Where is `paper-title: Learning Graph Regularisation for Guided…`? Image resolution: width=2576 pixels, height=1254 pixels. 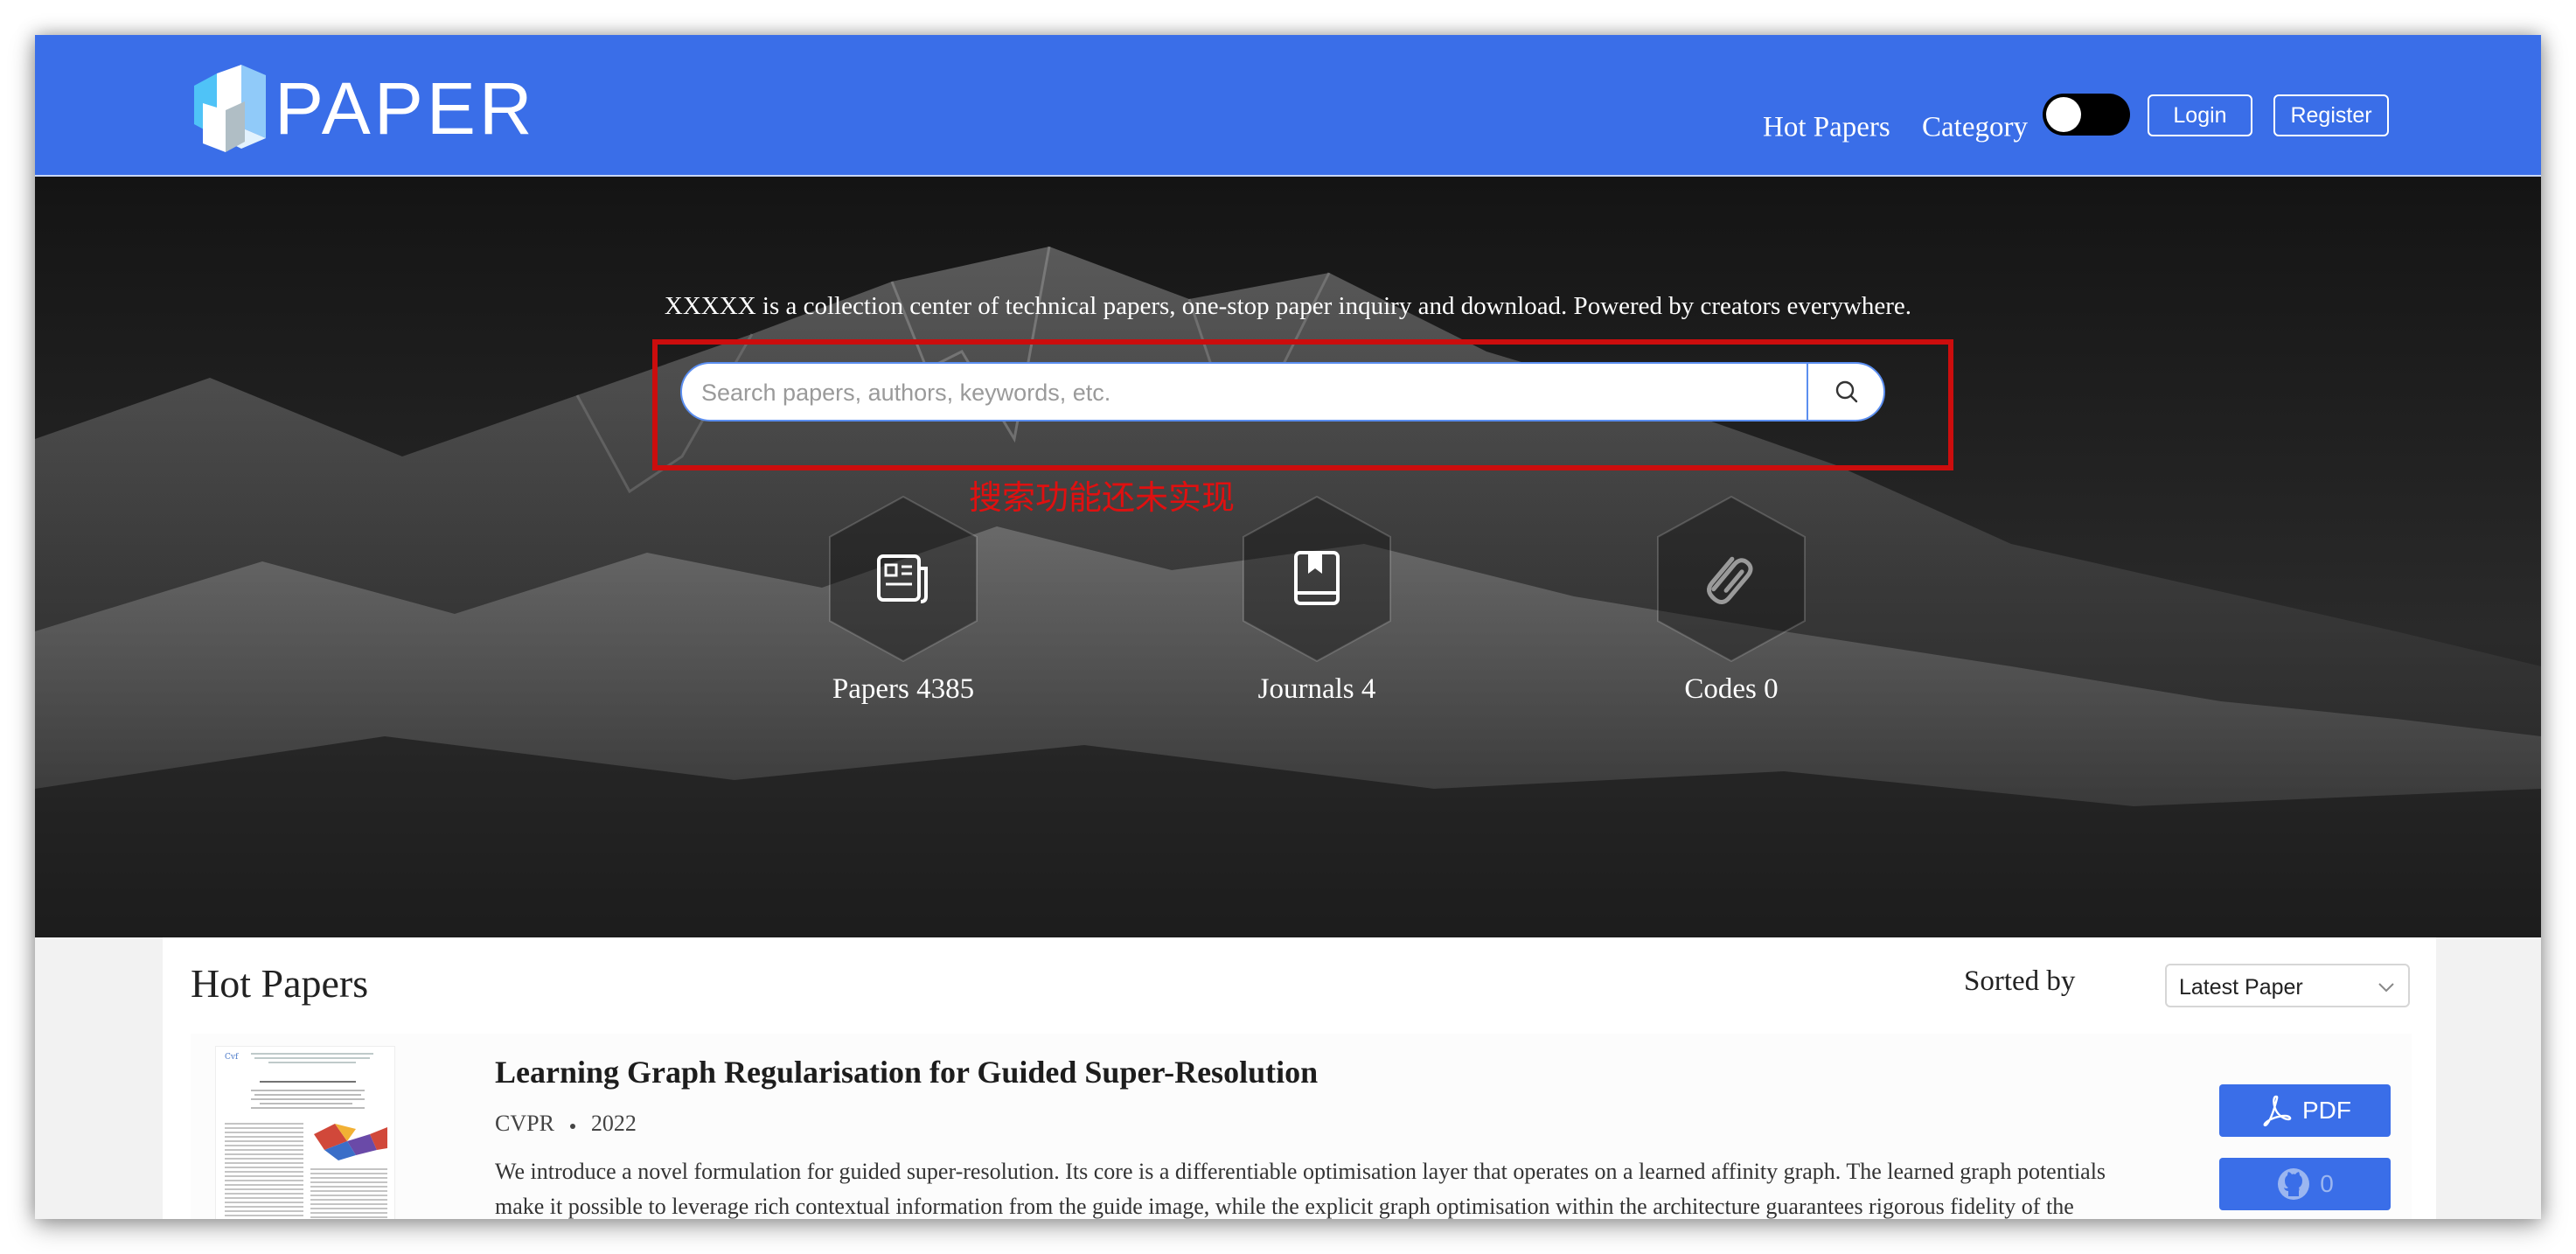
paper-title: Learning Graph Regularisation for Guided… is located at coordinates (906, 1072).